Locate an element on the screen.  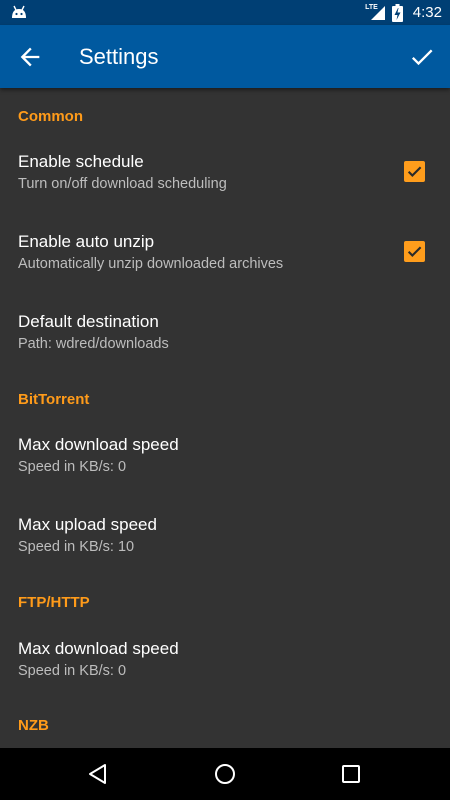
enable-auto-unzip-checkbox is located at coordinates (414, 251).